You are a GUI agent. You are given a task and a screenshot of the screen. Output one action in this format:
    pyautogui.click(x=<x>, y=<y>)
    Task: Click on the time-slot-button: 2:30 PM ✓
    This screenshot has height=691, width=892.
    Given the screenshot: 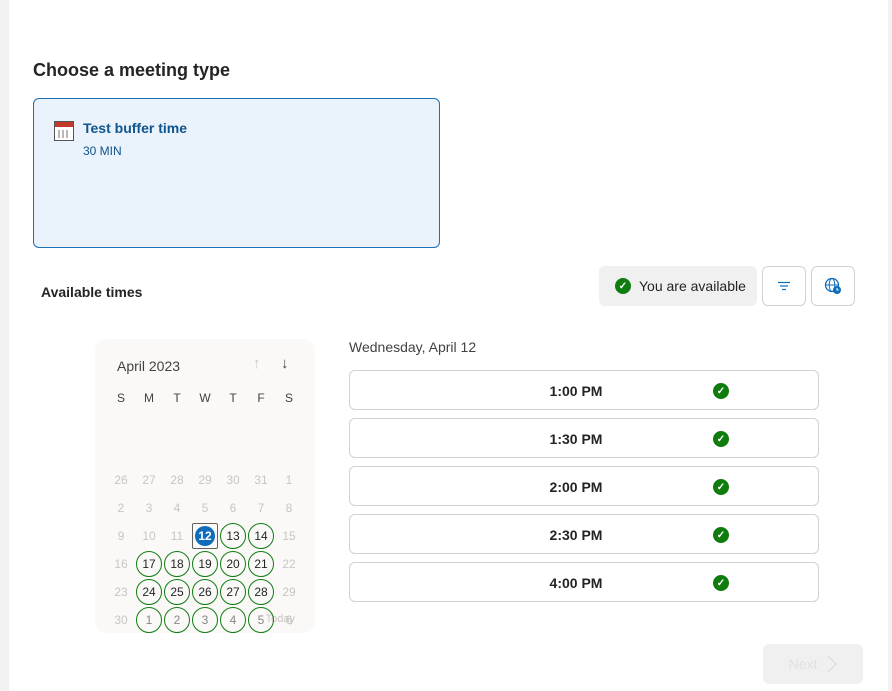 What is the action you would take?
    pyautogui.click(x=584, y=534)
    